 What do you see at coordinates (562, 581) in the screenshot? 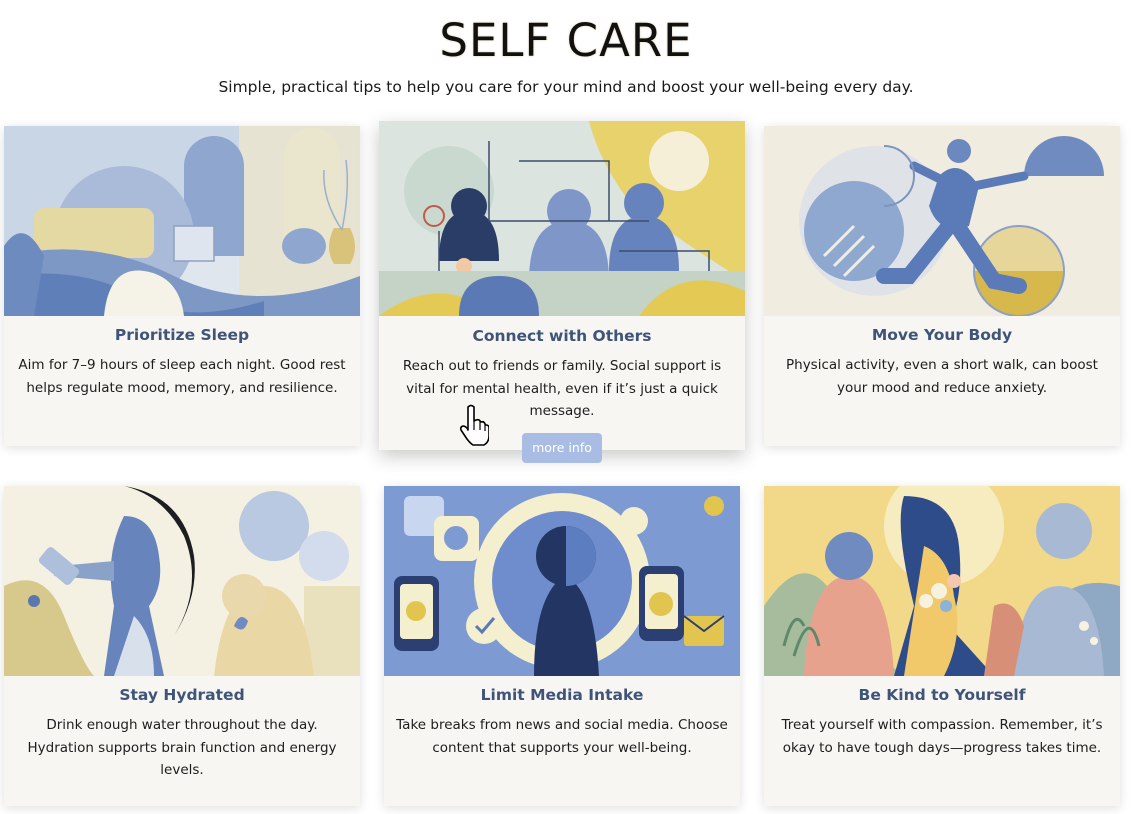
I see `media-illustration` at bounding box center [562, 581].